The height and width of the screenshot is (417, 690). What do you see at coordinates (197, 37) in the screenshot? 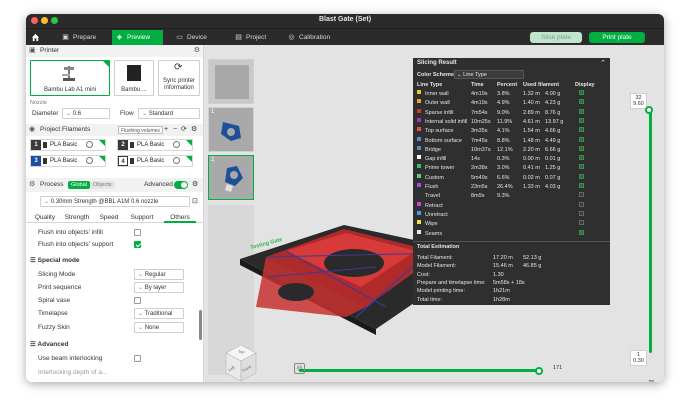
I see `tab-device: ▭ Device` at bounding box center [197, 37].